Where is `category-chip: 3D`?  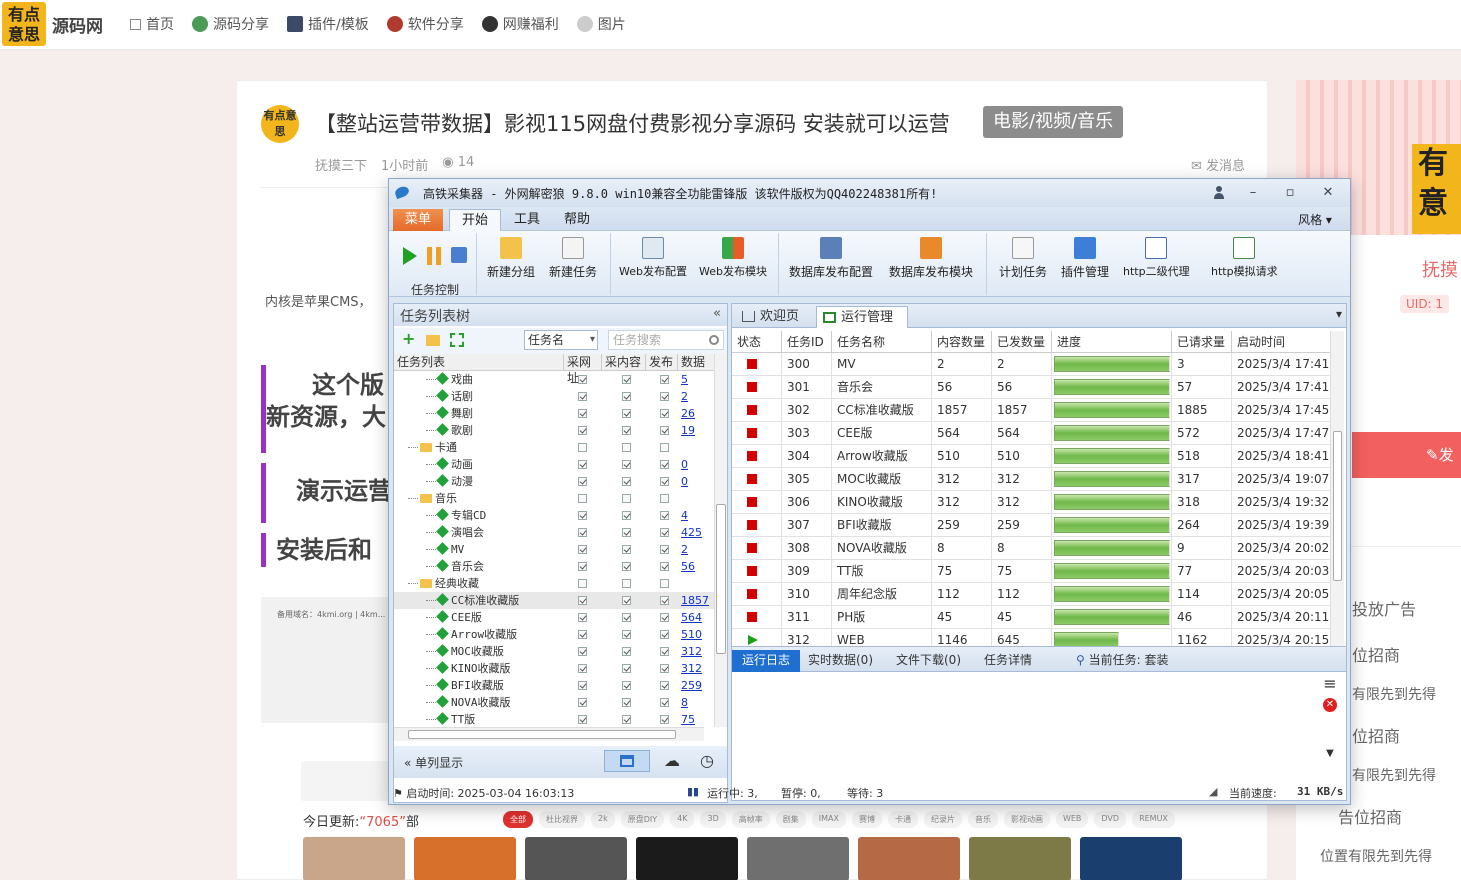 category-chip: 3D is located at coordinates (713, 819).